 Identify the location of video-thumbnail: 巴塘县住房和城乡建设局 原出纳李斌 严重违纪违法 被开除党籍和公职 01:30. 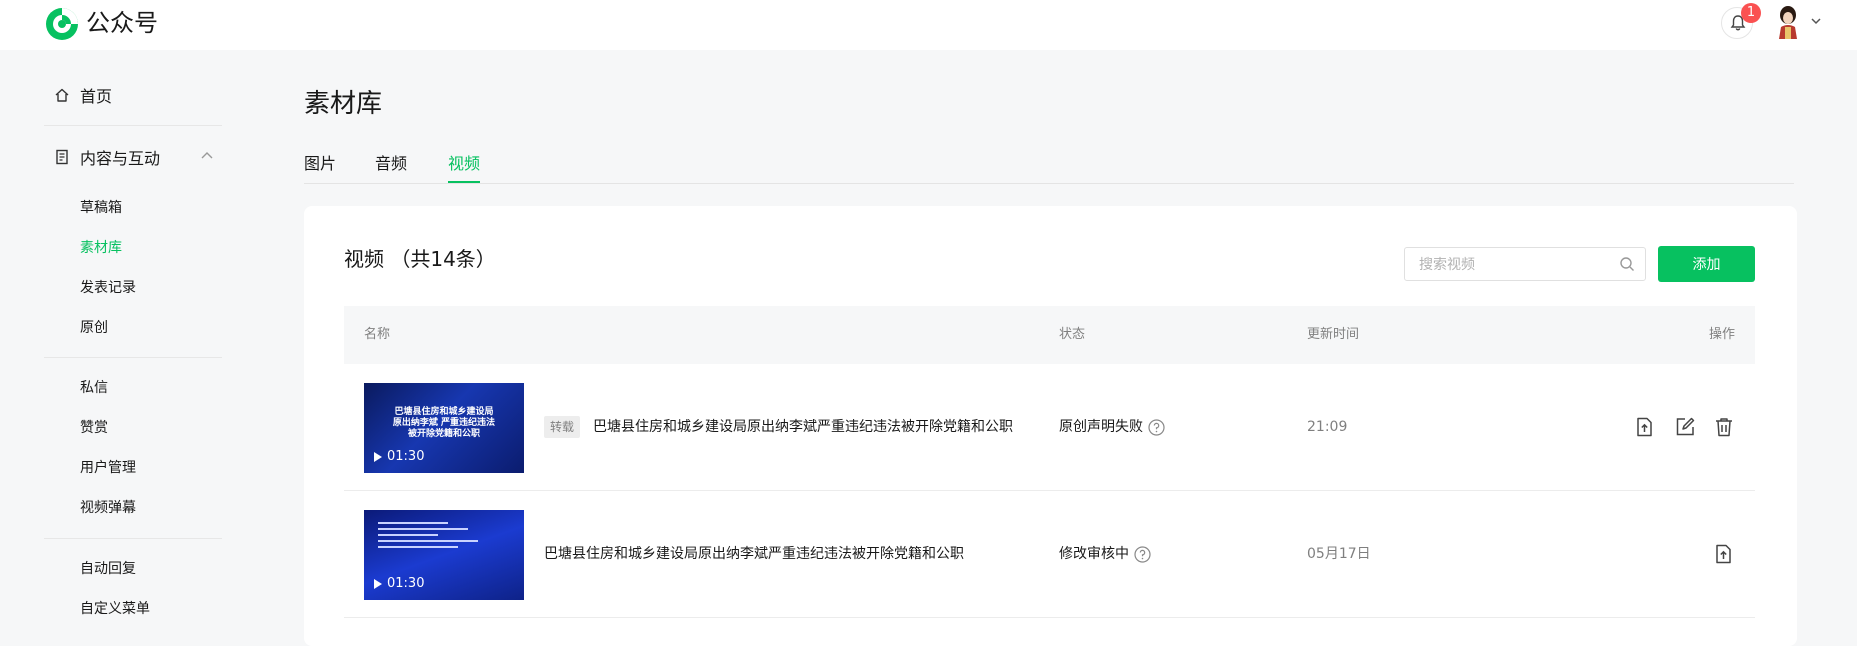
(444, 428).